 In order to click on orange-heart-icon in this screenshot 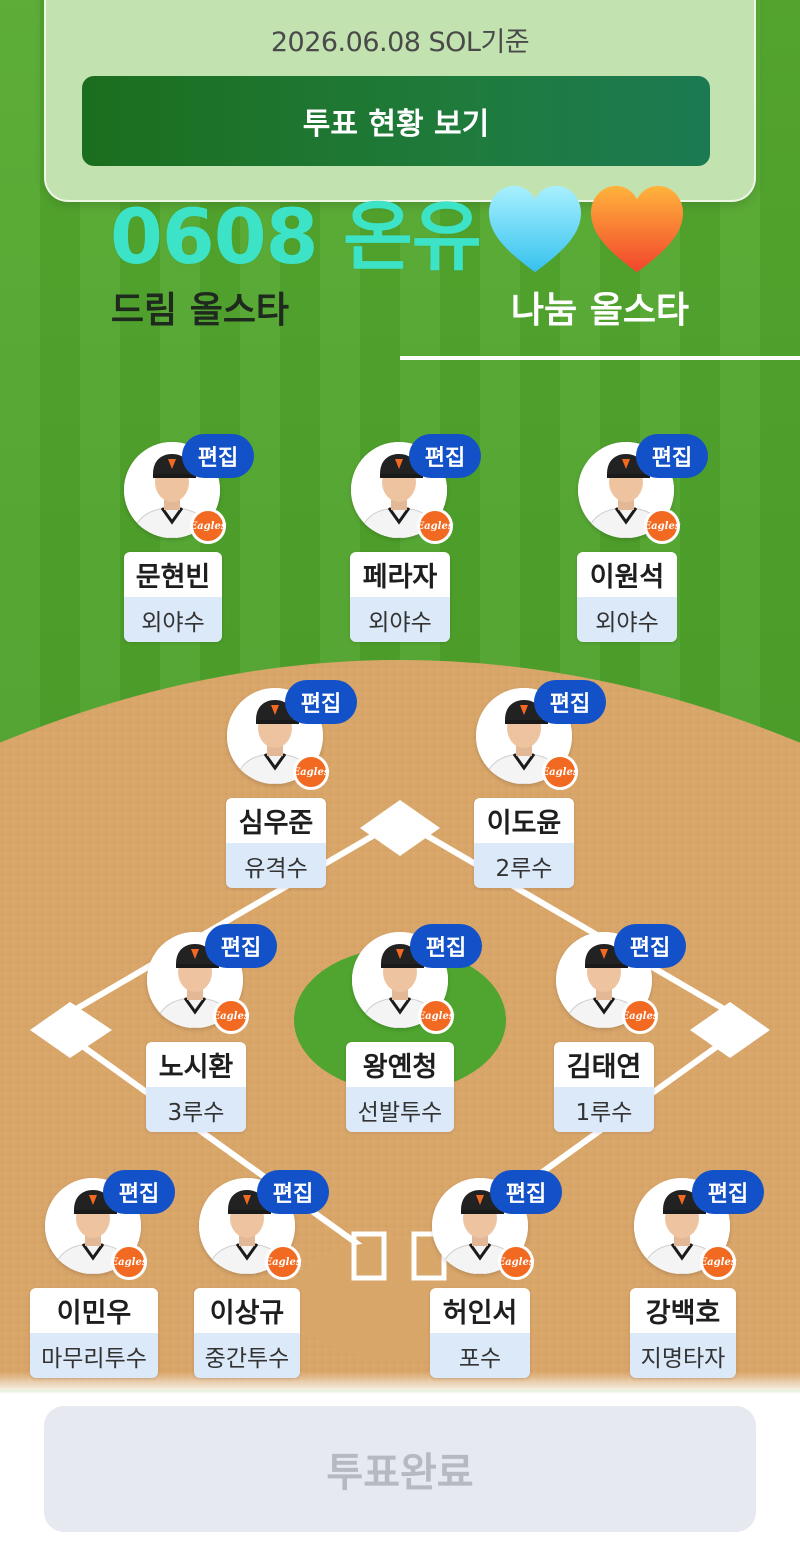, I will do `click(637, 230)`.